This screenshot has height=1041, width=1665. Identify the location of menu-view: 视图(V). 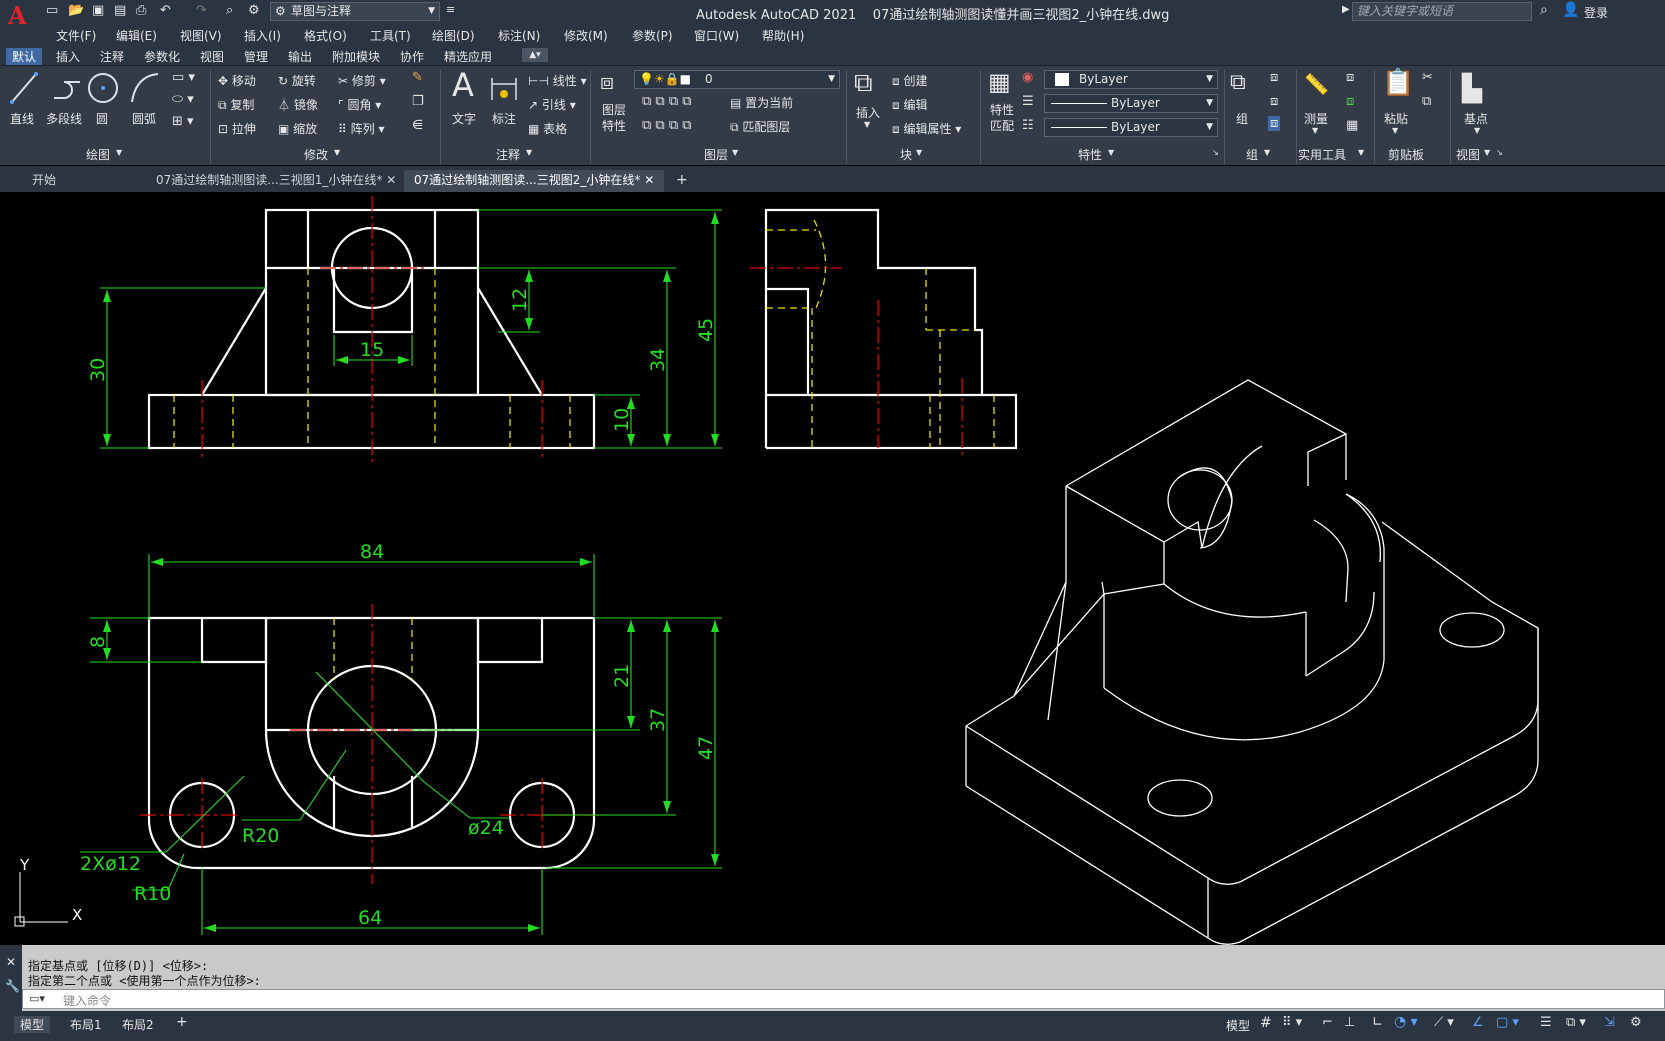
(201, 35).